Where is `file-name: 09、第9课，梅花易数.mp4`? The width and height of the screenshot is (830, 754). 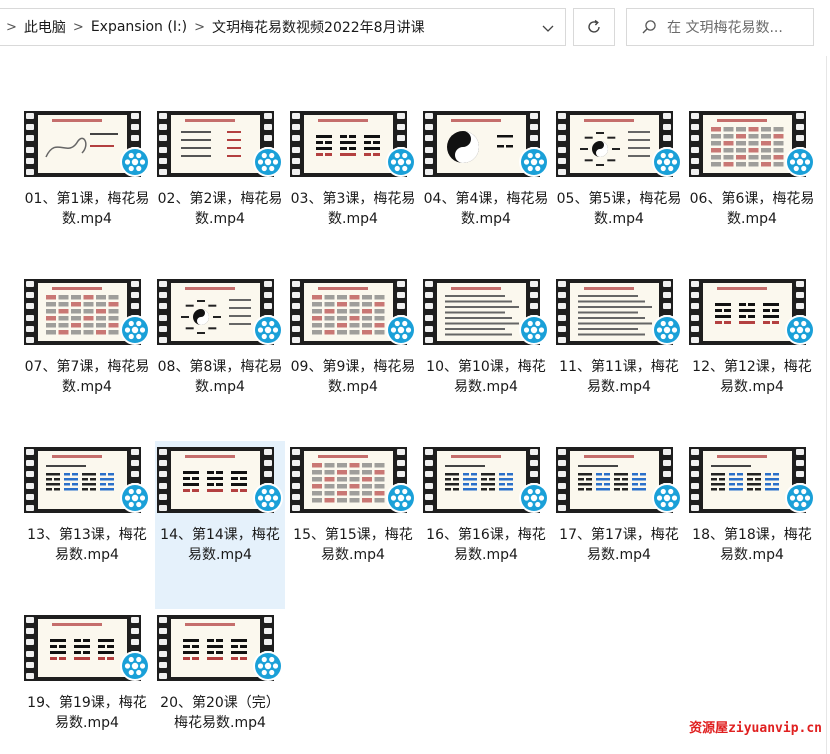 file-name: 09、第9课，梅花易数.mp4 is located at coordinates (353, 377).